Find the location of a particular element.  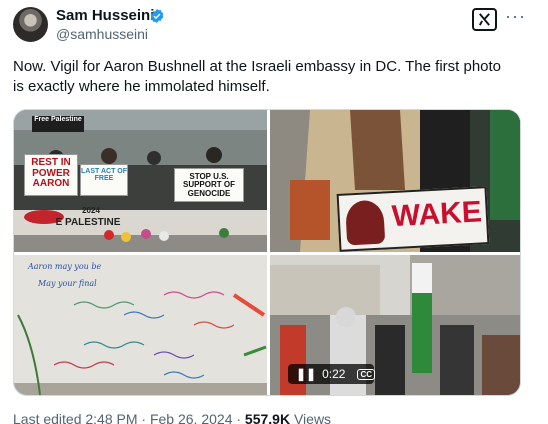

verified-badge-icon is located at coordinates (157, 16).